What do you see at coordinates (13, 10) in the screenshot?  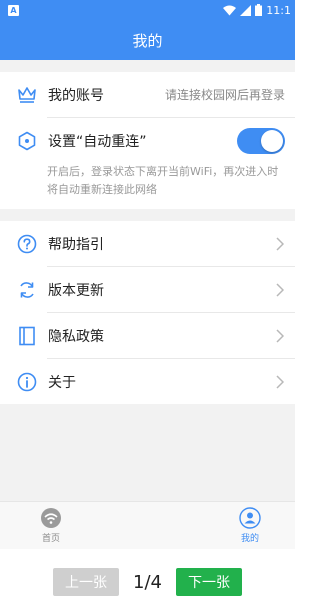 I see `notification-app-icon: A` at bounding box center [13, 10].